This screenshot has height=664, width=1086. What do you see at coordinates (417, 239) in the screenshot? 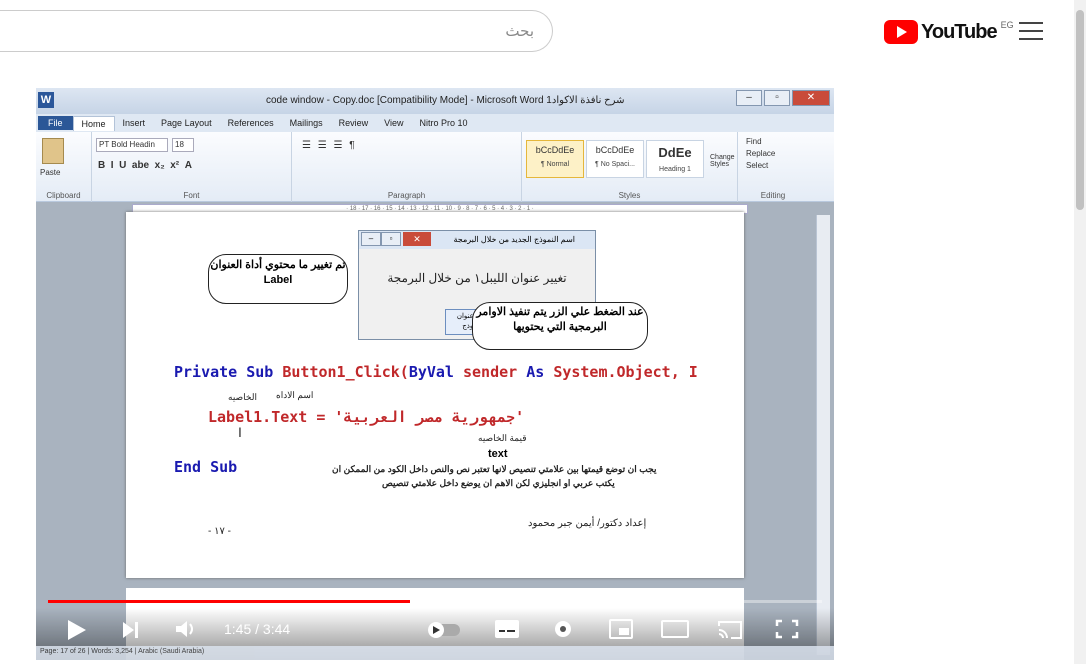
I see `dialog-close-icon: ✕` at bounding box center [417, 239].